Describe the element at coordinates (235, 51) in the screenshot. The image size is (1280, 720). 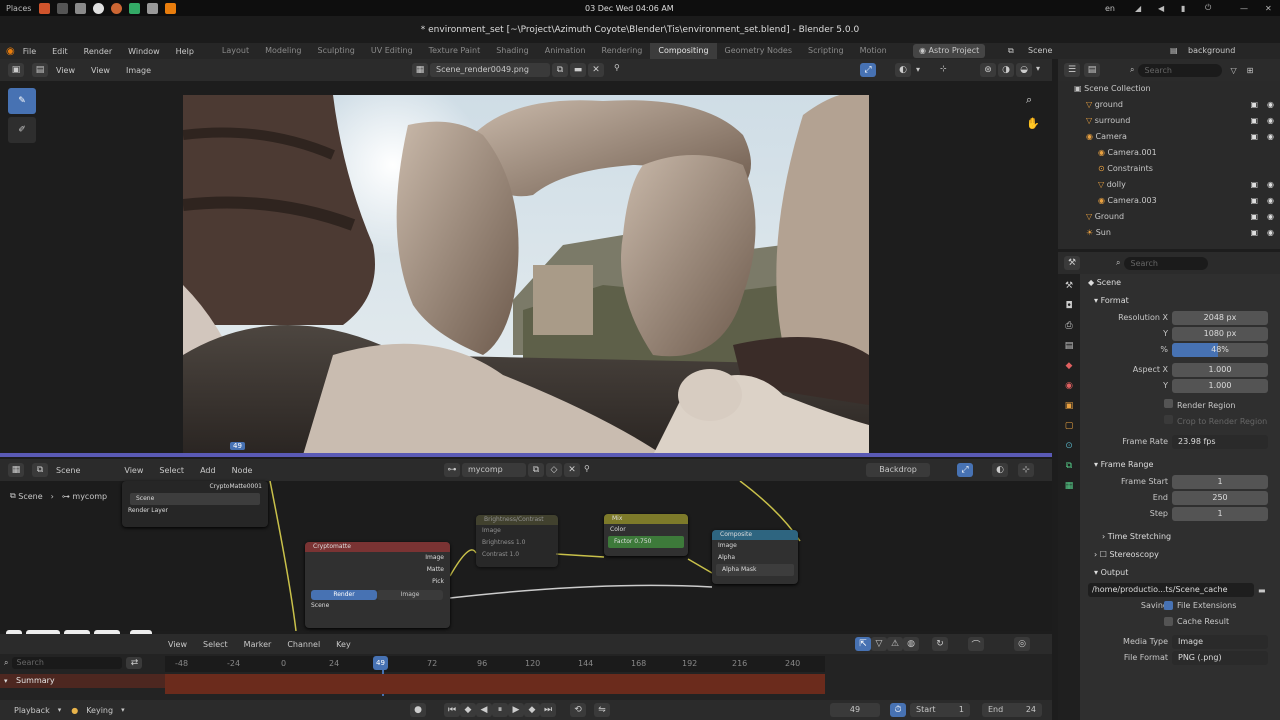
I see `tab-layout: Layout` at that location.